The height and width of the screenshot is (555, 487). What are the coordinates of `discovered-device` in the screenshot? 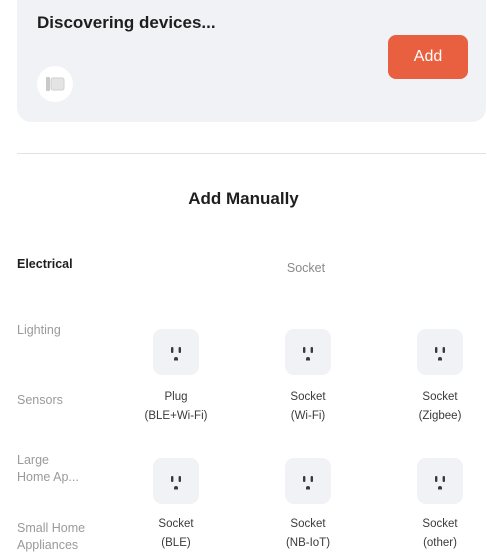 It's located at (55, 84).